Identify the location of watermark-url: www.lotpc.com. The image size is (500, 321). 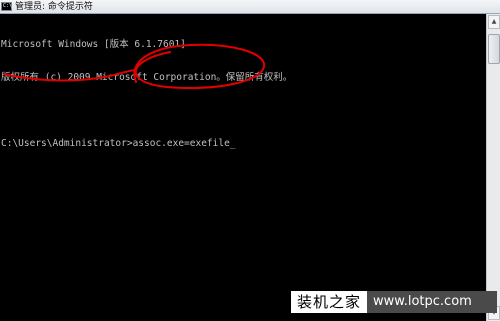
(432, 302).